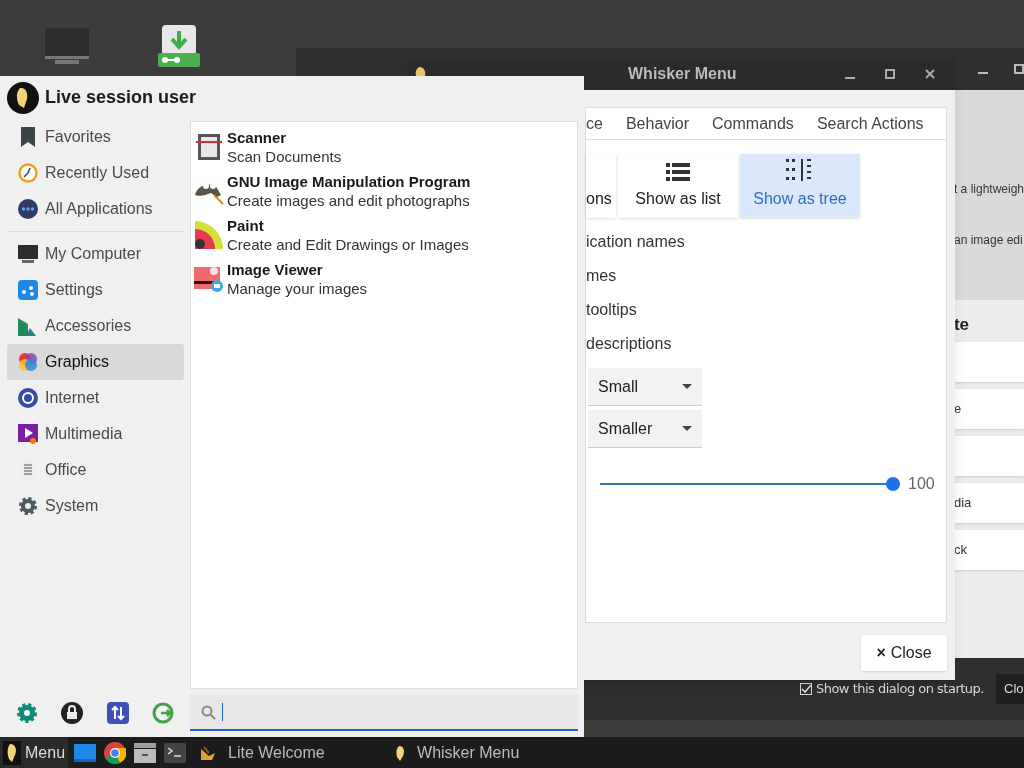 The image size is (1024, 768). What do you see at coordinates (95, 209) in the screenshot?
I see `category-item: All Applications` at bounding box center [95, 209].